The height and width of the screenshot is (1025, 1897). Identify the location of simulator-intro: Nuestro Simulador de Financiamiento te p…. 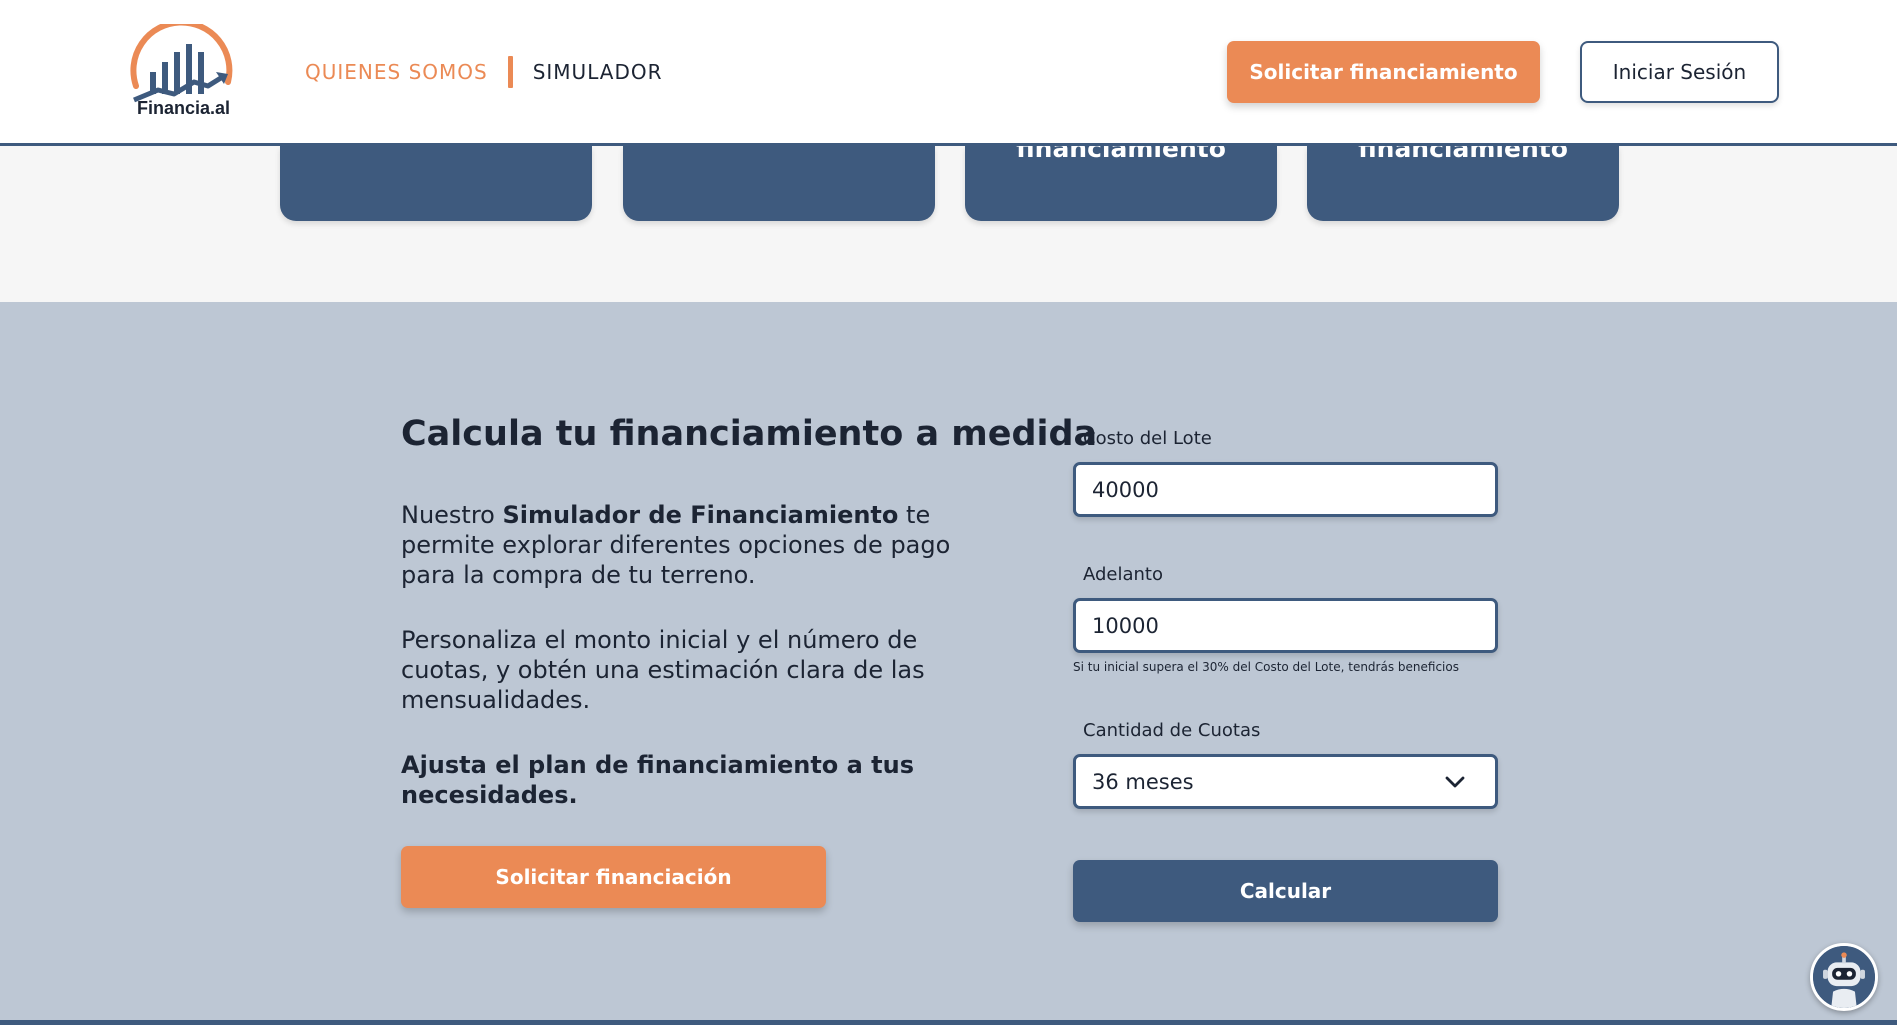
(681, 545).